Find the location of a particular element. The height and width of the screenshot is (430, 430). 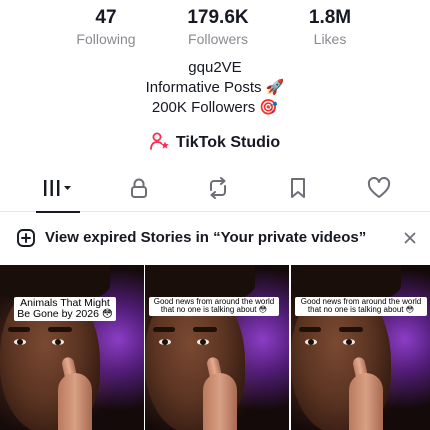

add-square-icon is located at coordinates (26, 240).